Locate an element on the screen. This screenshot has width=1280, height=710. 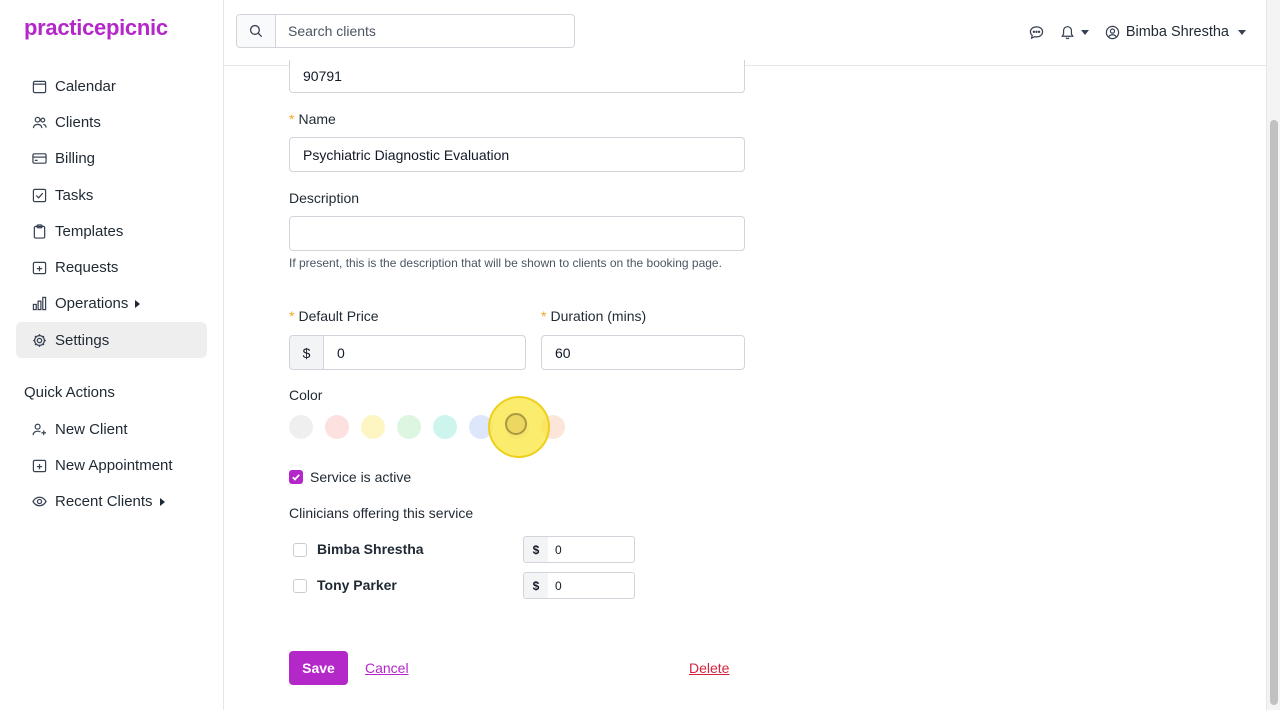
code-field-value: 90791 is located at coordinates (322, 76).